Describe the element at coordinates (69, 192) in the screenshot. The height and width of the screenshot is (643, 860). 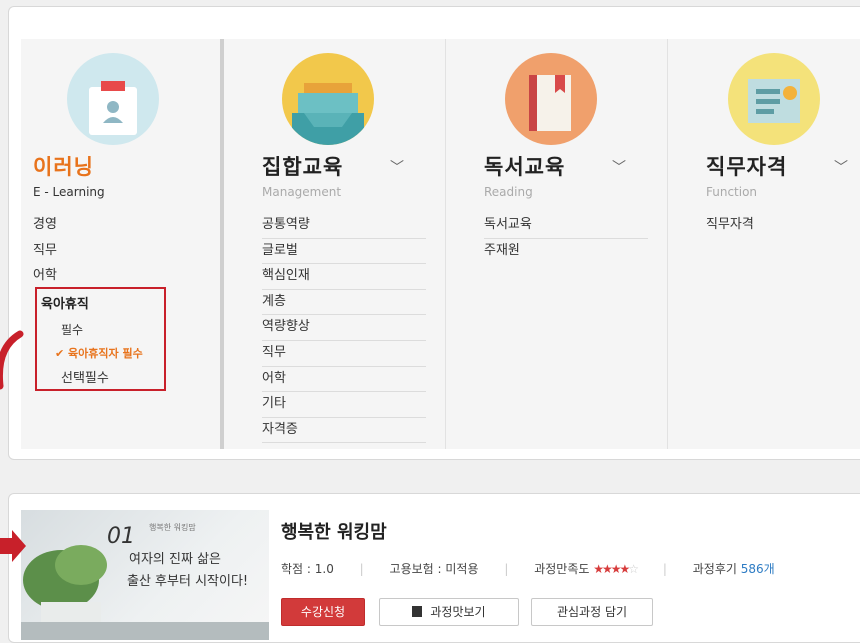
I see `category-subtitle: E - Learning` at that location.